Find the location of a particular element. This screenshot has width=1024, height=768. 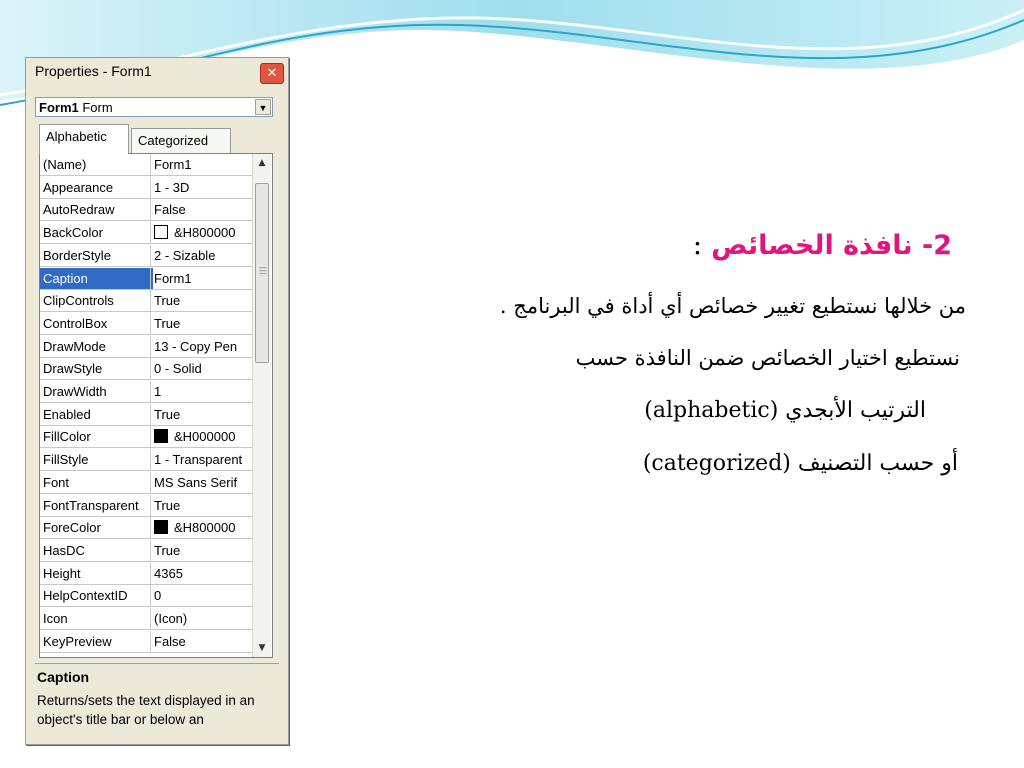

property-row: BackColor &H800000 is located at coordinates (146, 233).